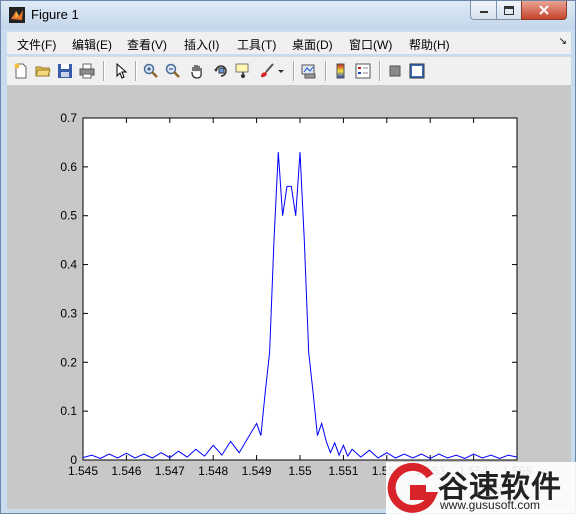  What do you see at coordinates (412, 487) in the screenshot?
I see `watermark-g-logo-icon` at bounding box center [412, 487].